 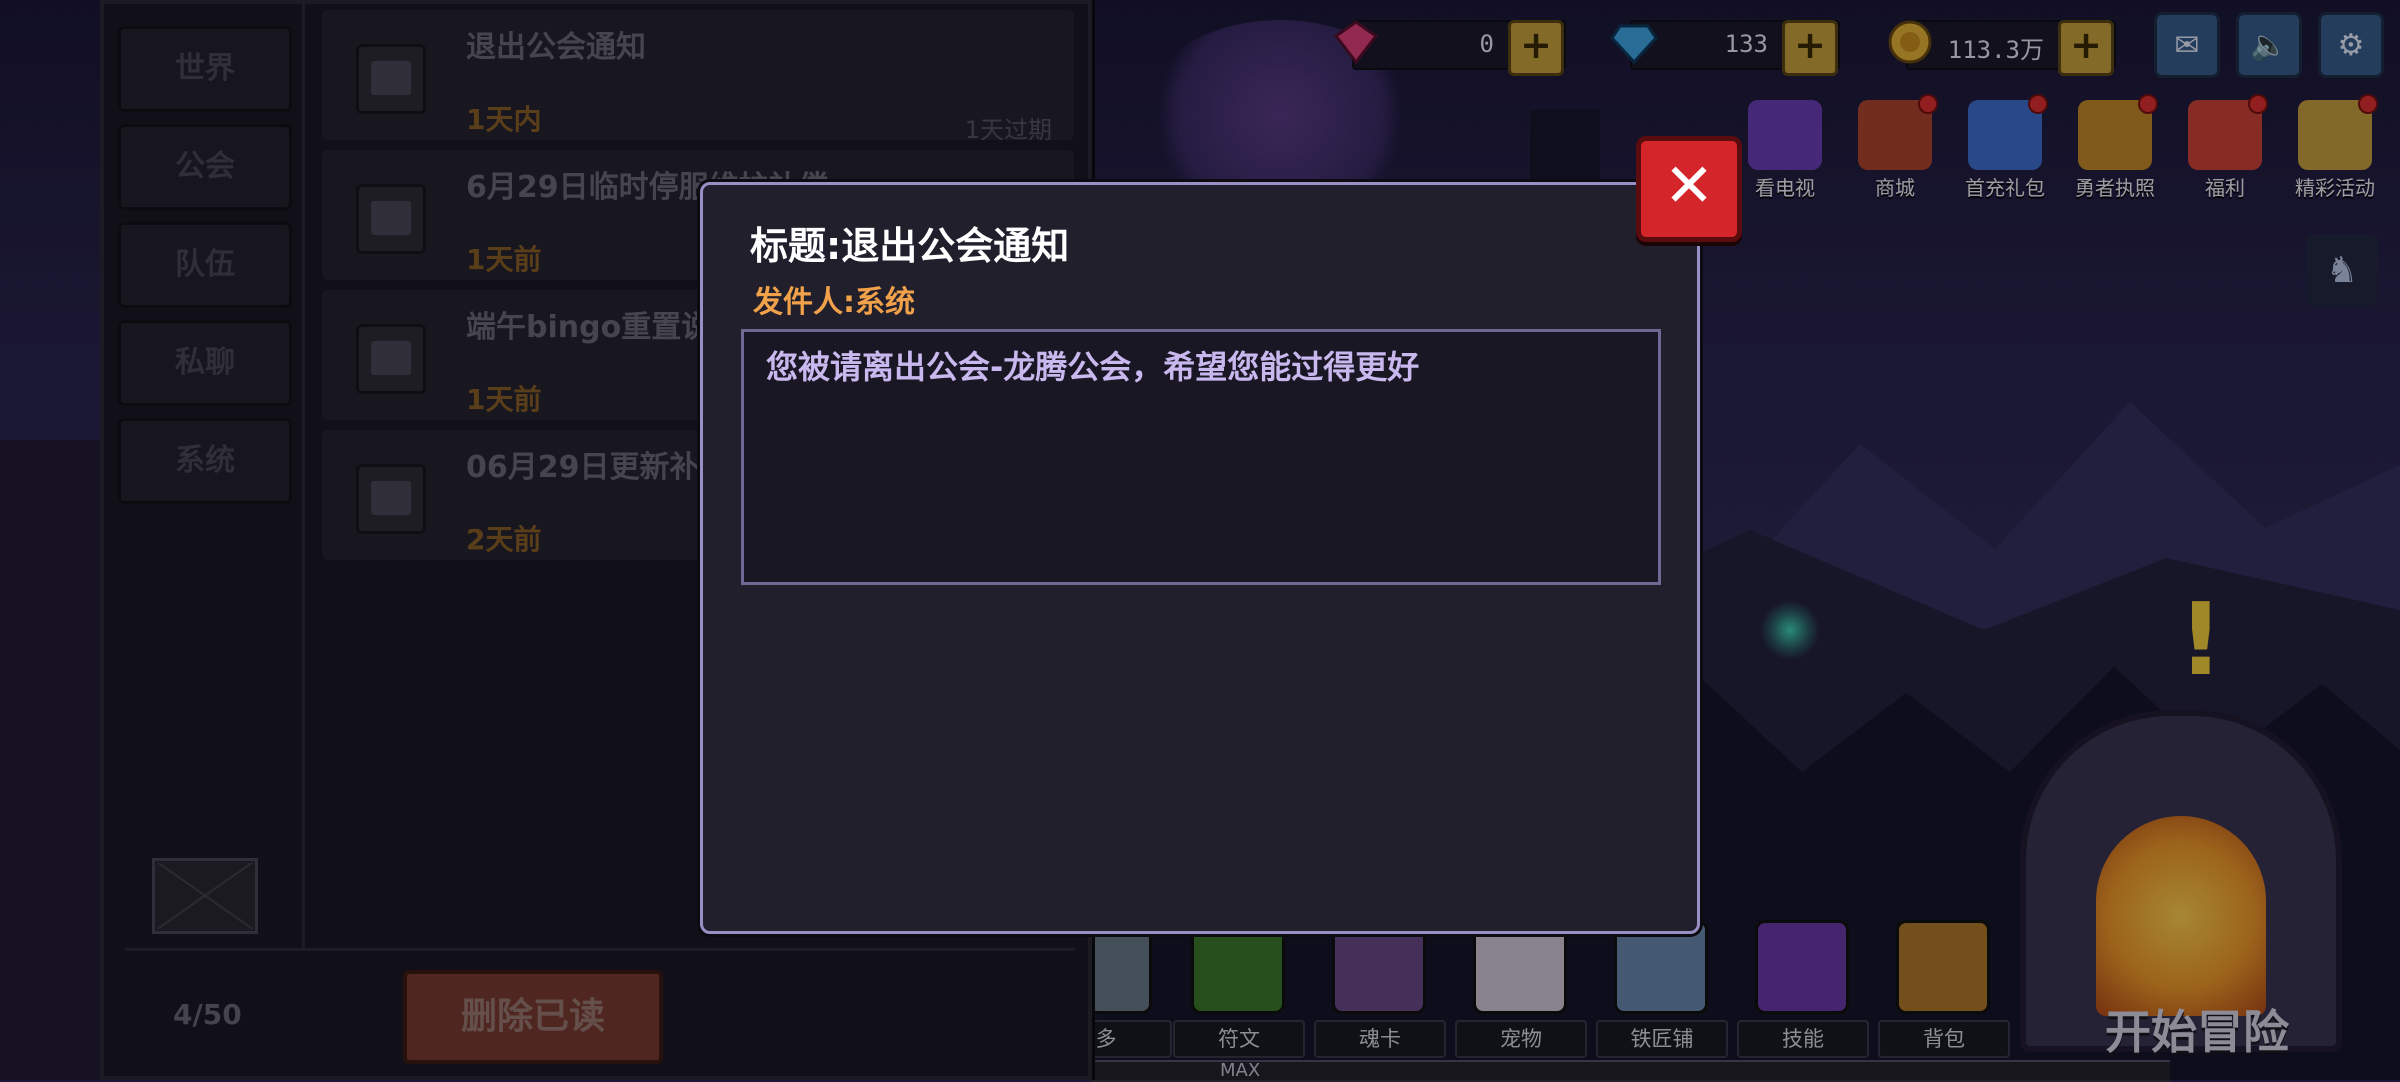 What do you see at coordinates (1093, 367) in the screenshot?
I see `mail-detail-body: 您被请离出公会-龙腾公会，希望您能过得更好` at bounding box center [1093, 367].